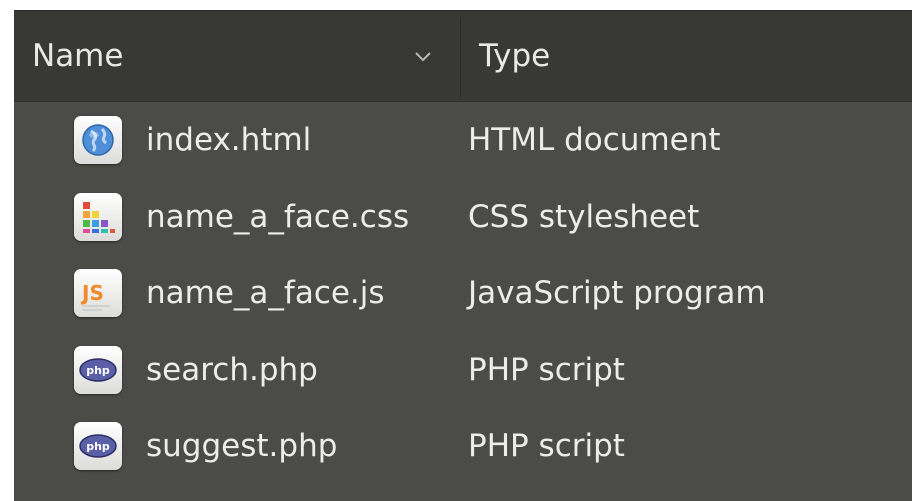 This screenshot has height=501, width=912. Describe the element at coordinates (232, 369) in the screenshot. I see `file-name: search.php` at that location.